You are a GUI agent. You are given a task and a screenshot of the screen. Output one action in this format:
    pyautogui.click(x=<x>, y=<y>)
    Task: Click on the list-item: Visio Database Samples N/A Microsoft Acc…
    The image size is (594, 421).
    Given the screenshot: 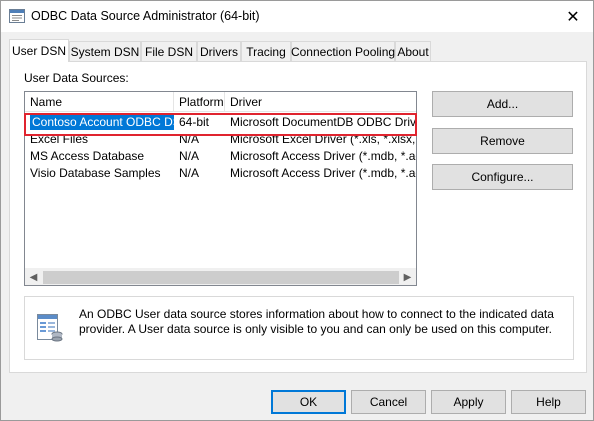 What is the action you would take?
    pyautogui.click(x=220, y=173)
    